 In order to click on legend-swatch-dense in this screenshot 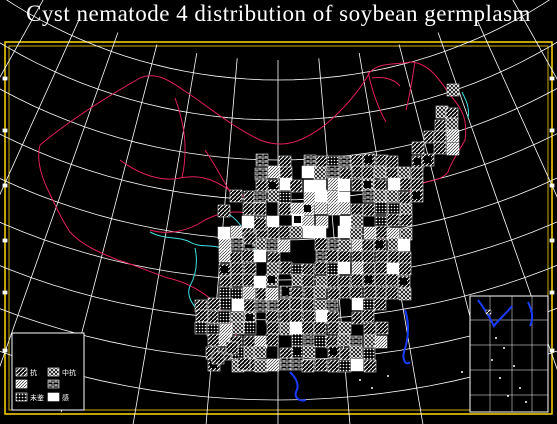, I will do `click(21, 384)`.